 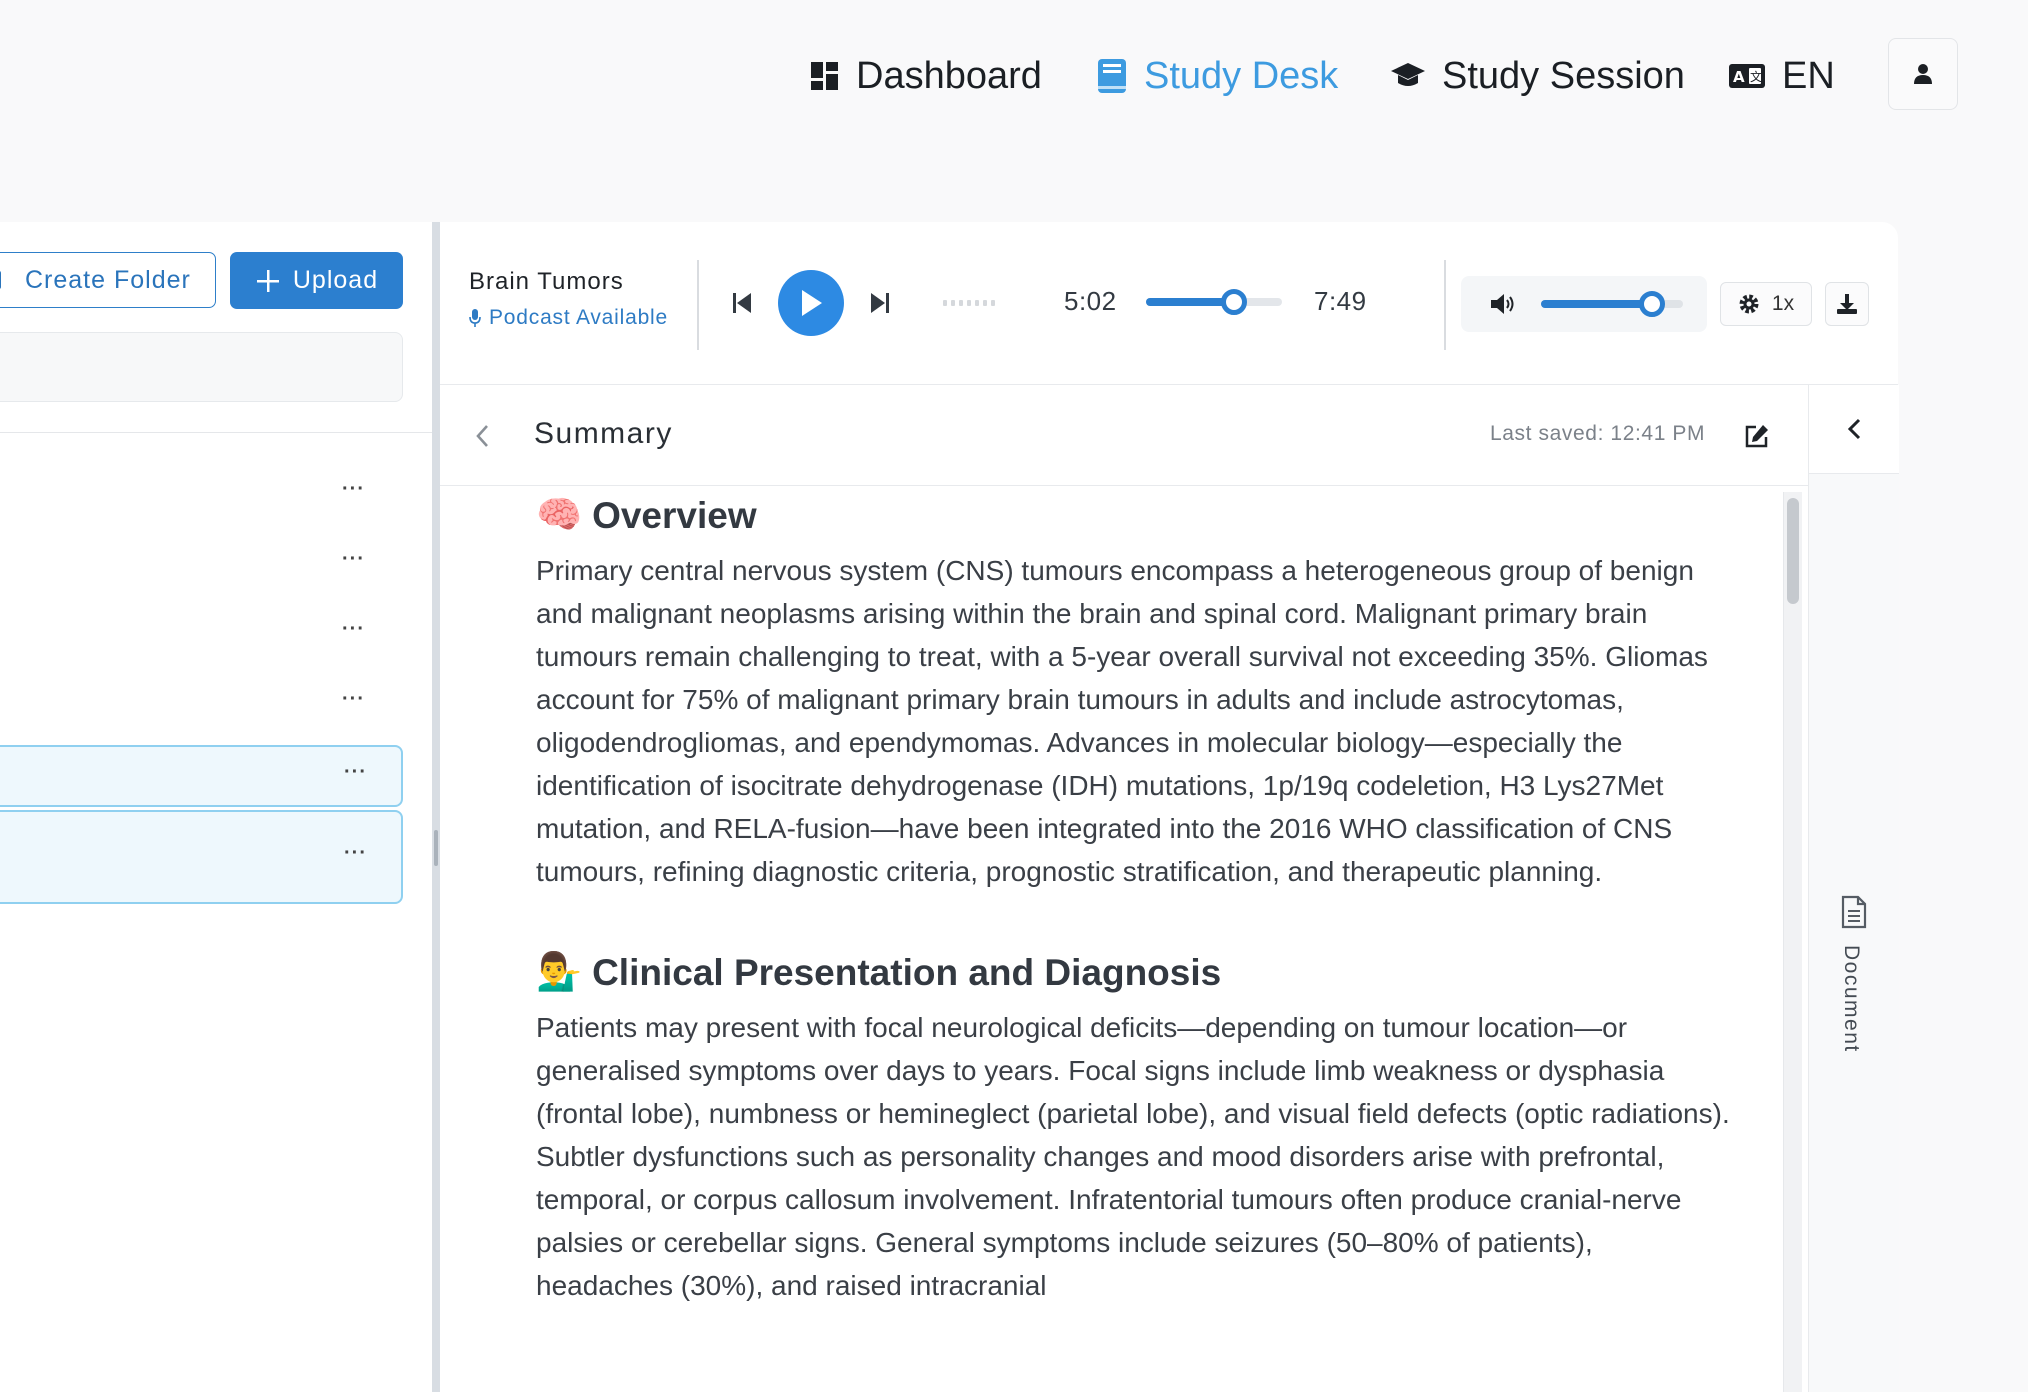 I want to click on chevron-left-icon, so click(x=1854, y=429).